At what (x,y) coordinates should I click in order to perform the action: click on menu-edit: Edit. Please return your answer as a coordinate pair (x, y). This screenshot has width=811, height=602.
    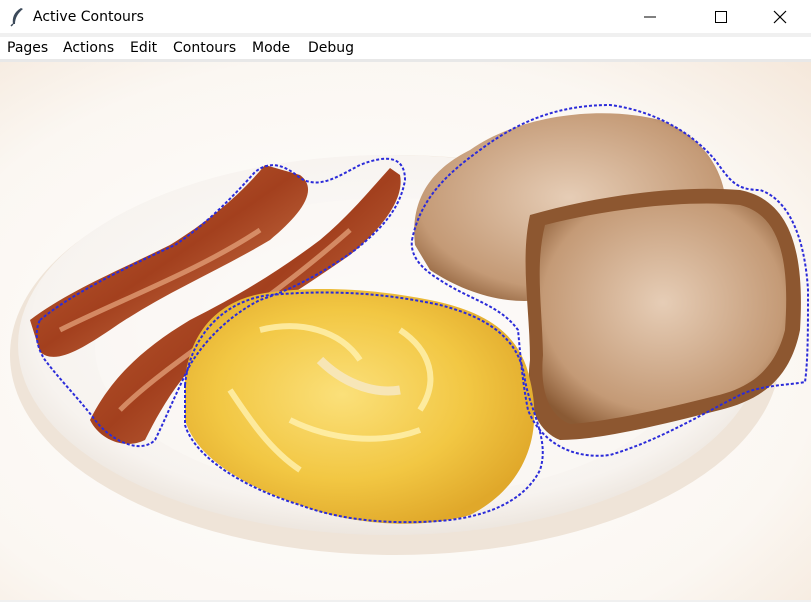
    Looking at the image, I should click on (143, 48).